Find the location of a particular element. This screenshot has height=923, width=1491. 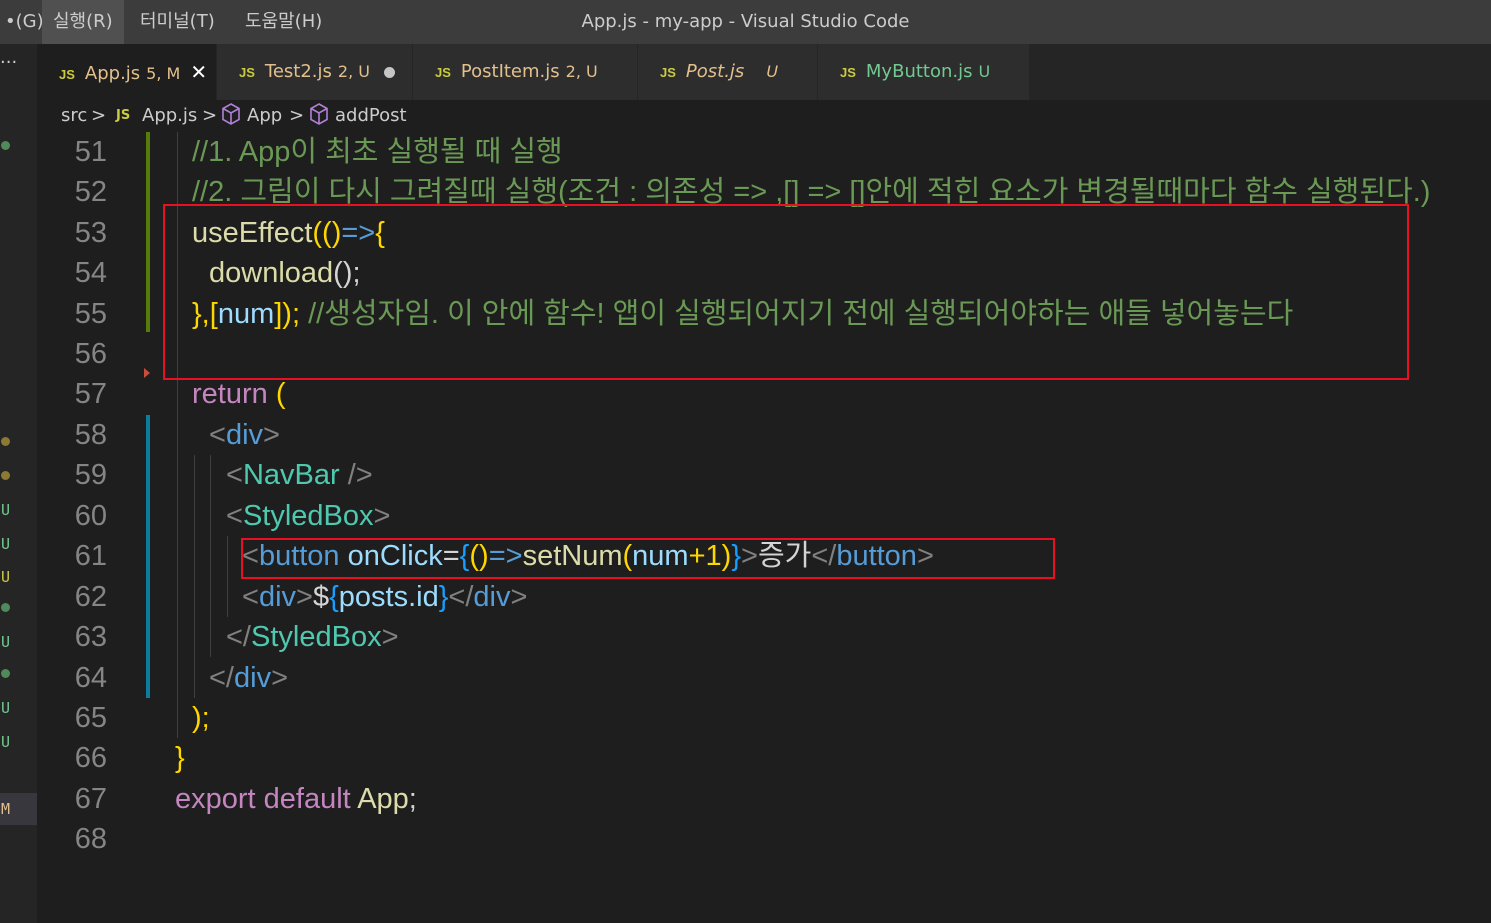

menu-terminal: 터미널(T) is located at coordinates (177, 22).